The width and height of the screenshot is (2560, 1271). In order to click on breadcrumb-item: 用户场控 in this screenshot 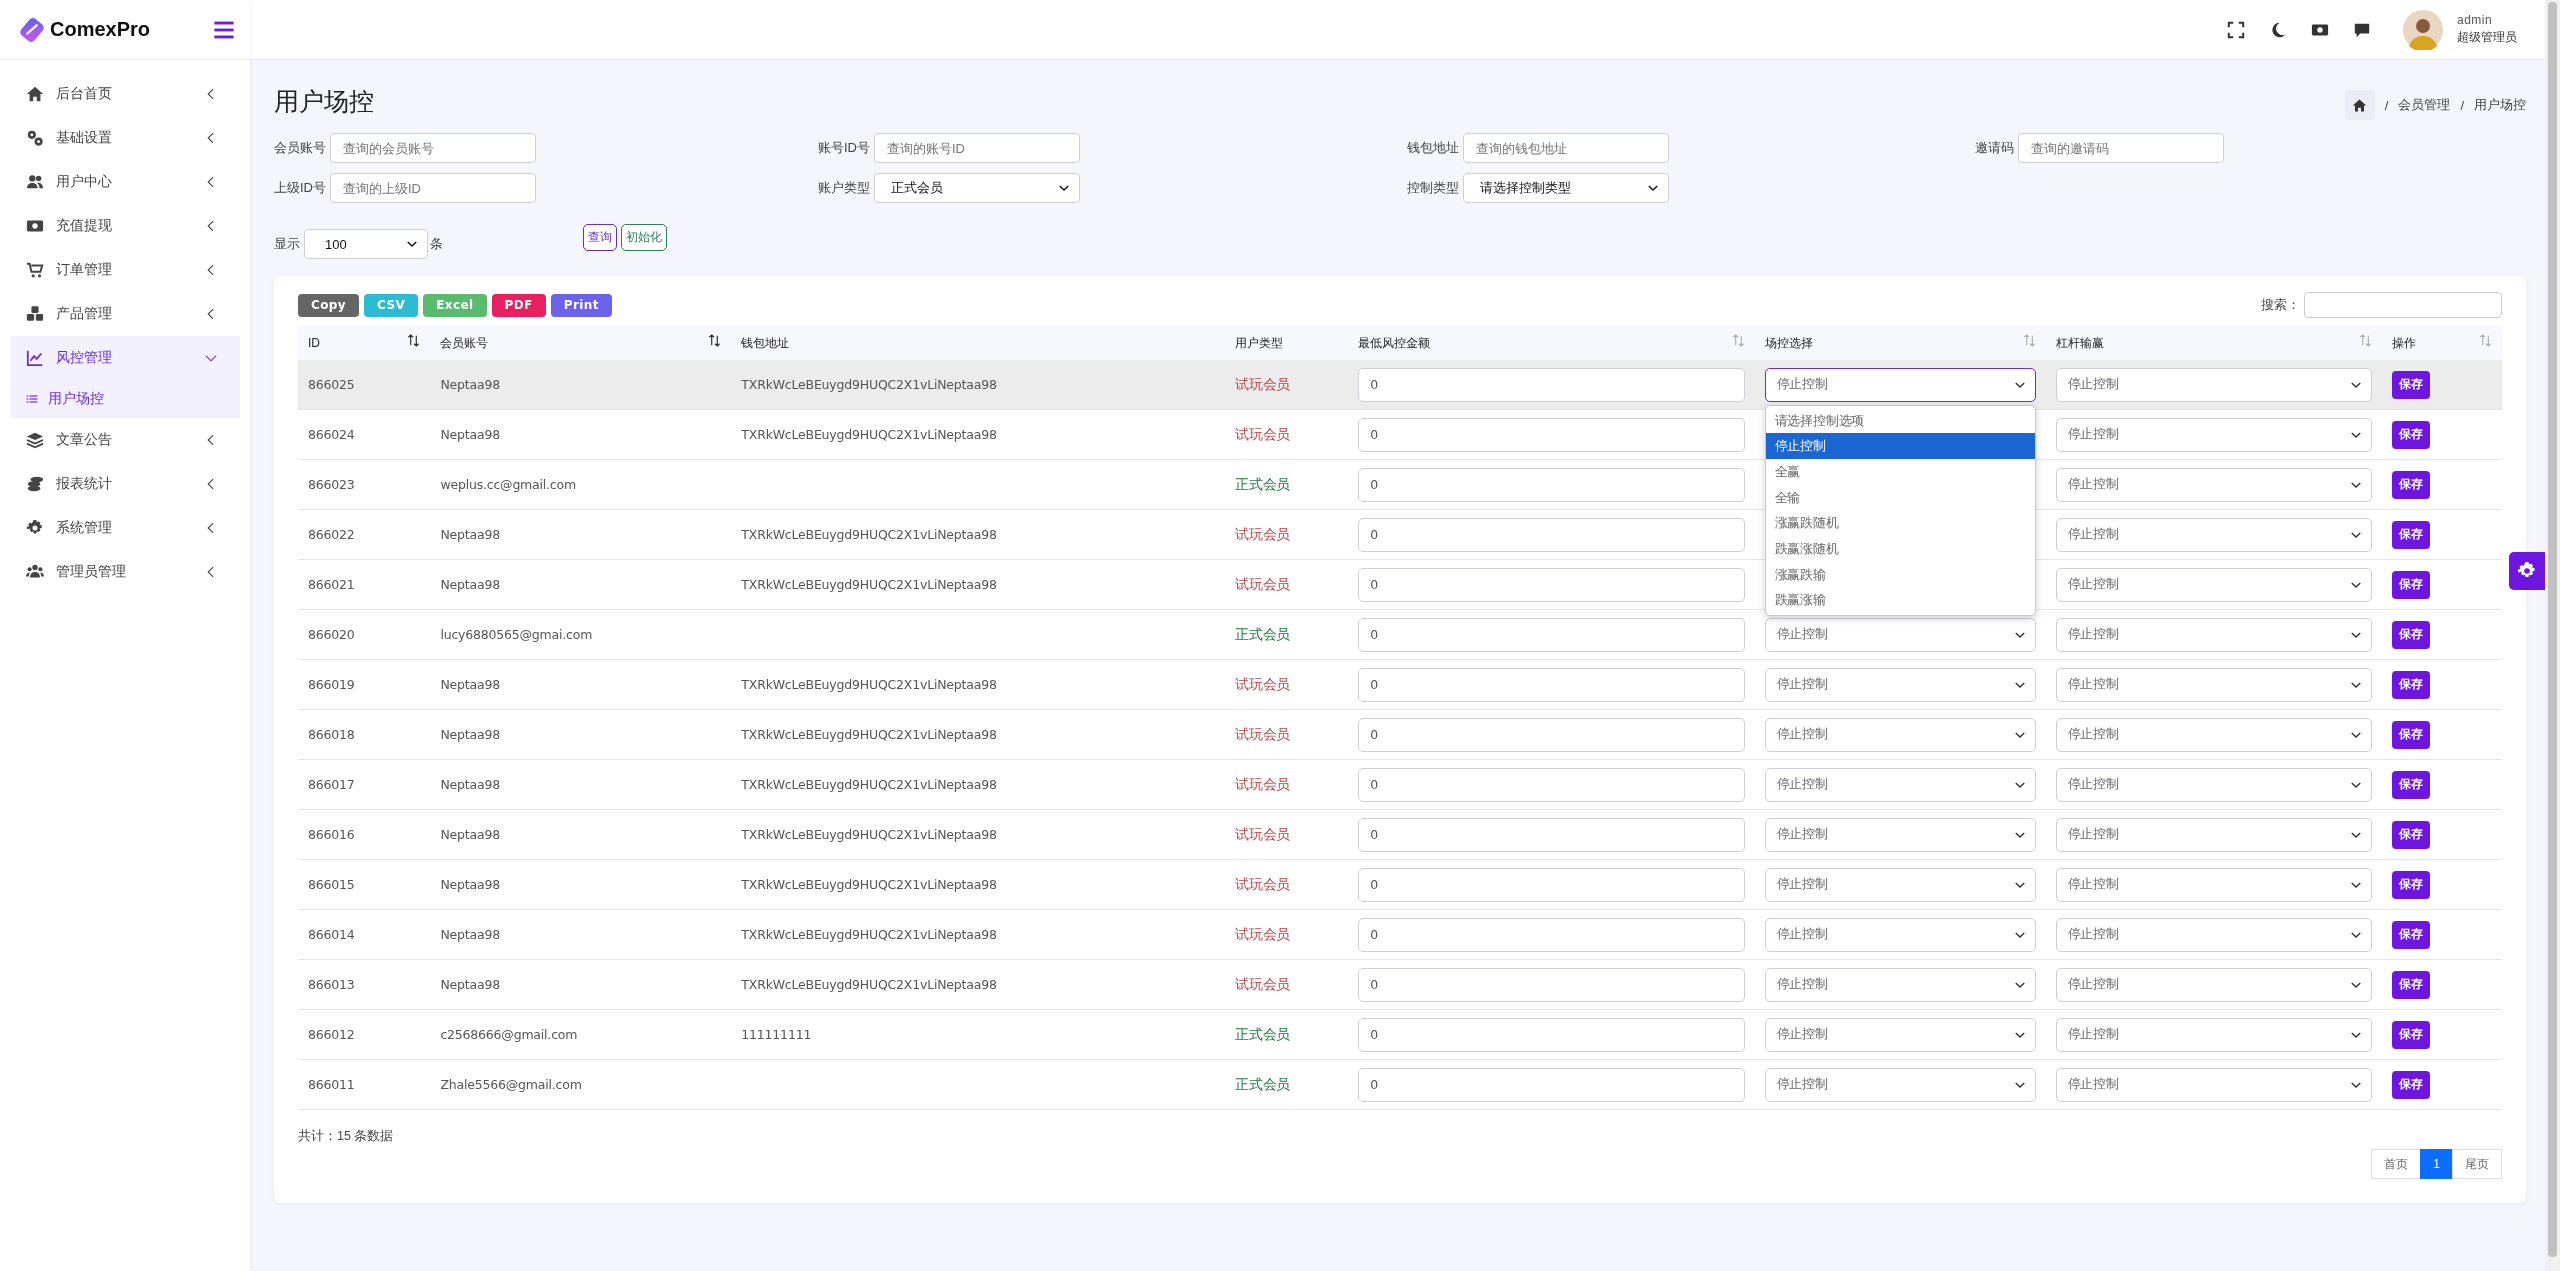, I will do `click(2500, 105)`.